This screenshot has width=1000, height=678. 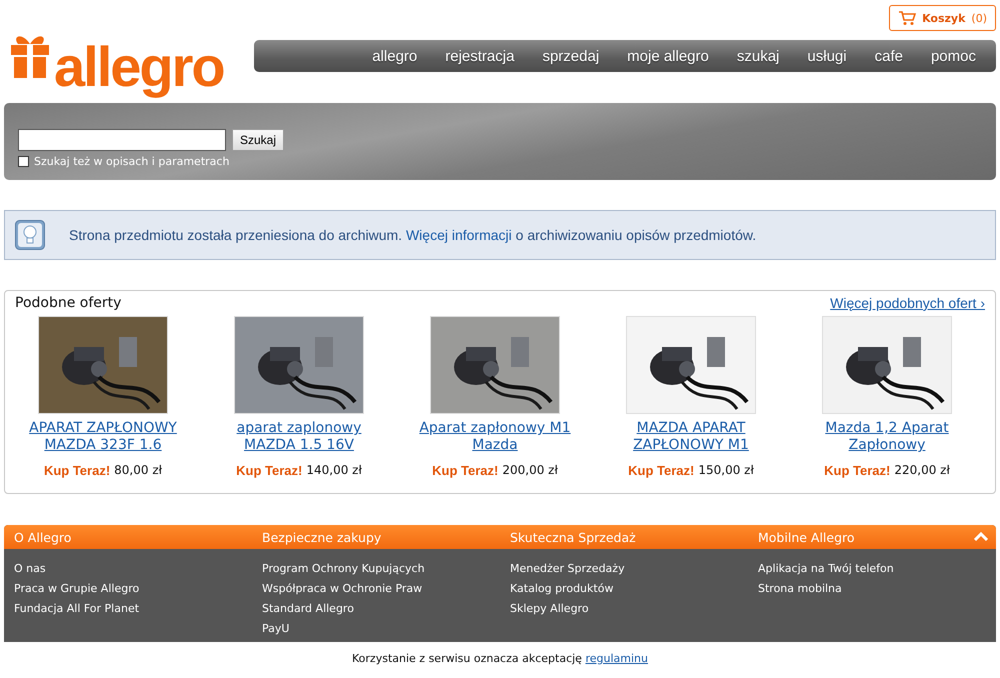 I want to click on chevron-up-icon, so click(x=981, y=537).